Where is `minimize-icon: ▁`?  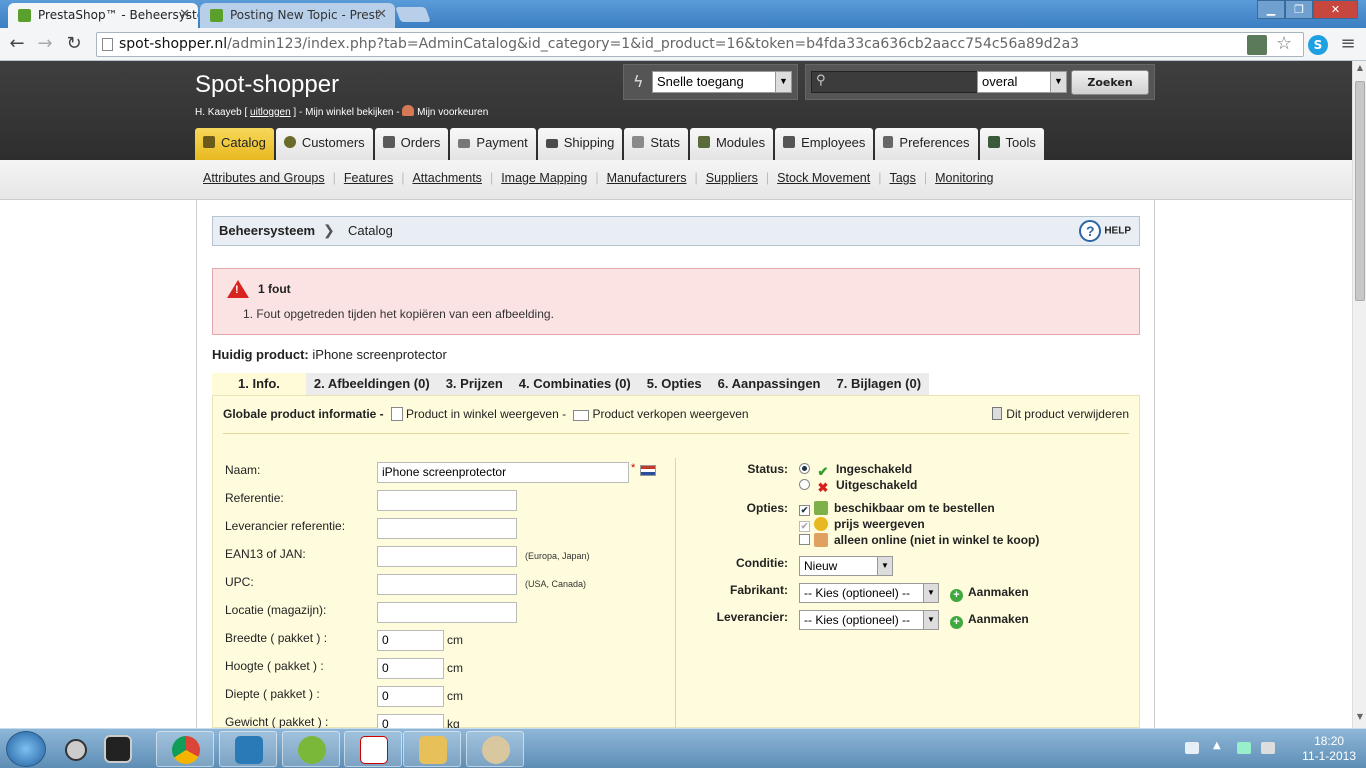 minimize-icon: ▁ is located at coordinates (1271, 9).